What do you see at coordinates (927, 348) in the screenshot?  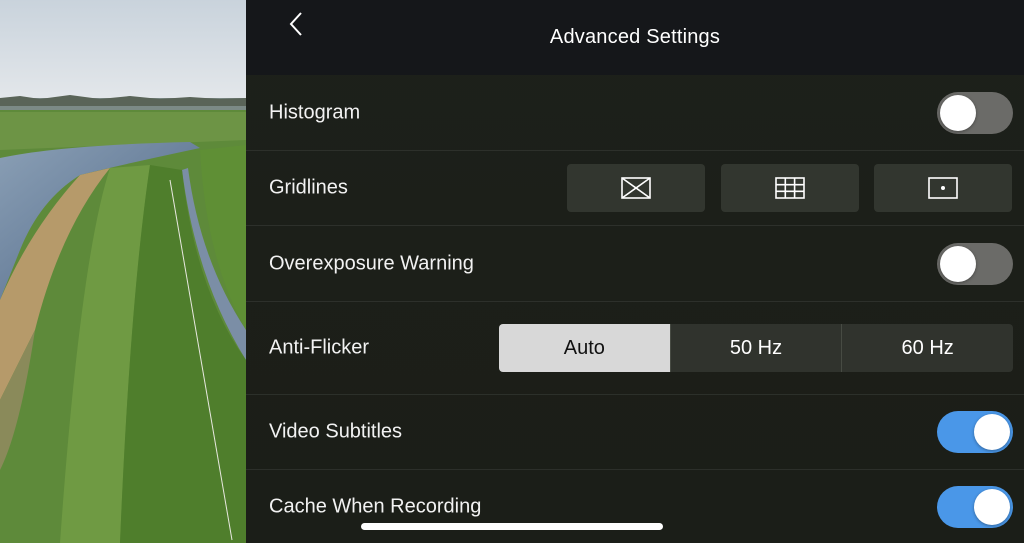 I see `anti-flicker-60hz: 60 Hz` at bounding box center [927, 348].